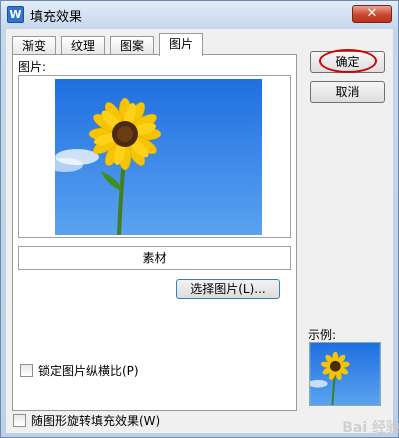 The image size is (399, 438). I want to click on picture-name-field: 素材, so click(154, 258).